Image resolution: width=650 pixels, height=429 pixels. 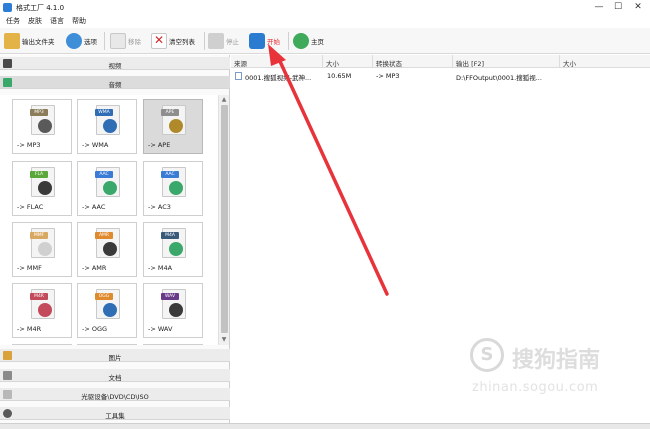 I want to click on start-button: 开始, so click(x=264, y=41).